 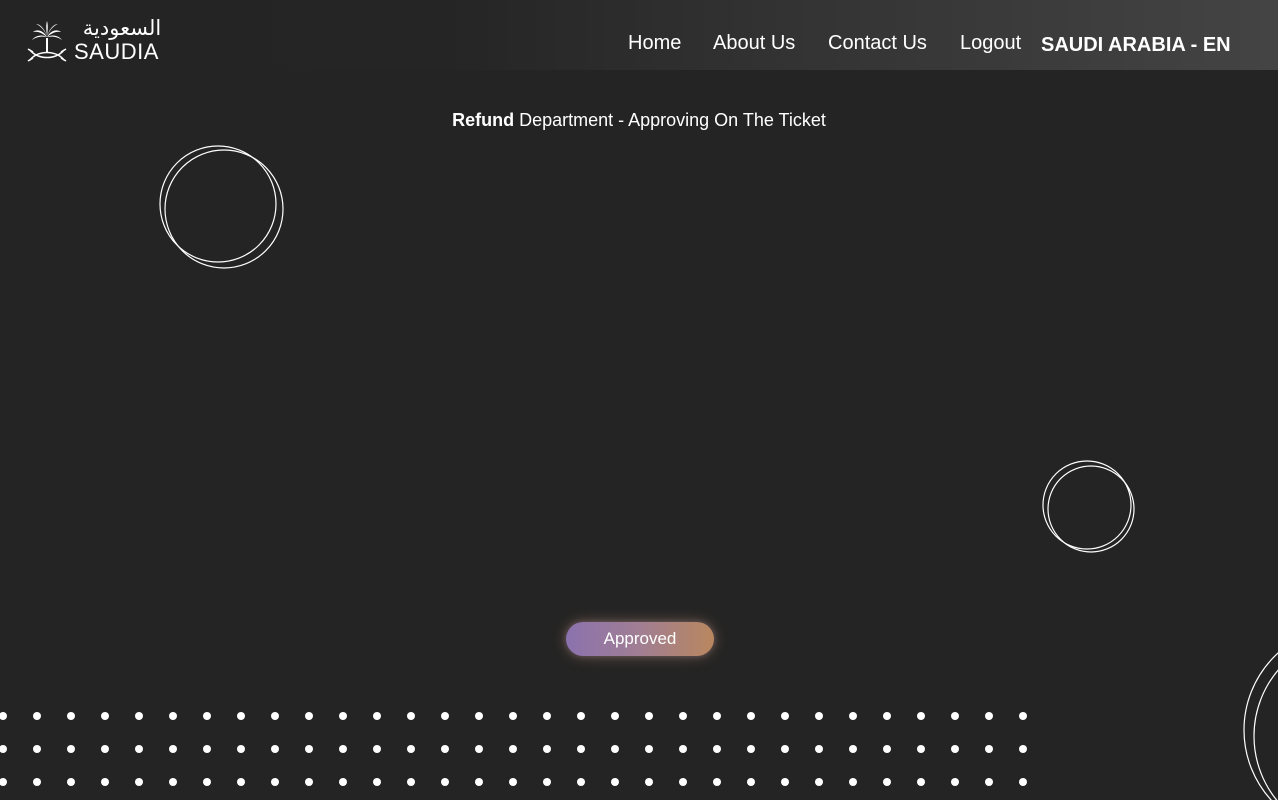 I want to click on decorative-circles-right, so click(x=1088, y=506).